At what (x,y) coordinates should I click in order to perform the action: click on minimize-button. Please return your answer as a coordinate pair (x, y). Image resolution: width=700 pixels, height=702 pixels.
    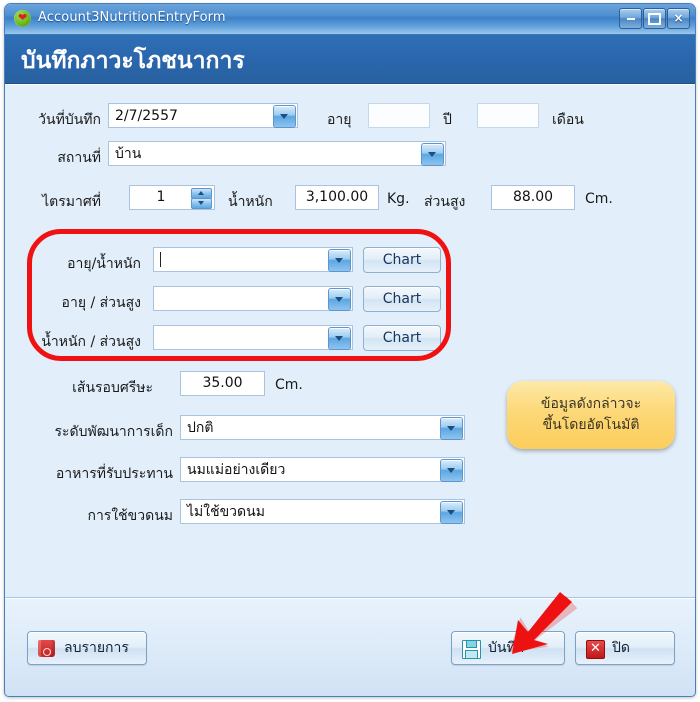
    Looking at the image, I should click on (630, 18).